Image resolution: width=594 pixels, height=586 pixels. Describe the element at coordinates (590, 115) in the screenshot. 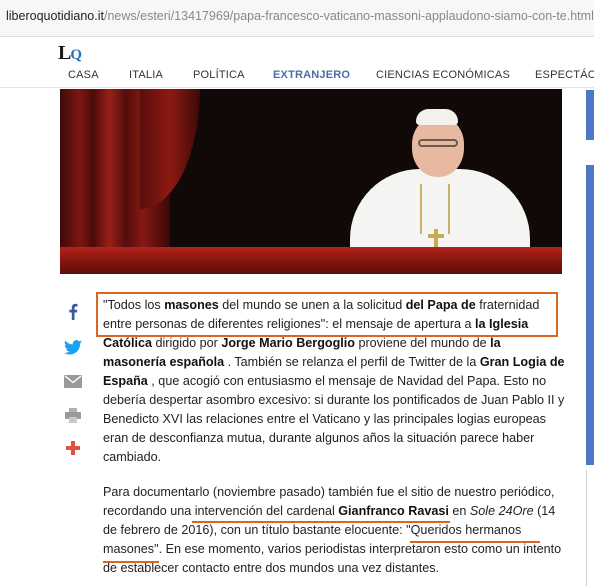

I see `sidebar-banner-top` at that location.